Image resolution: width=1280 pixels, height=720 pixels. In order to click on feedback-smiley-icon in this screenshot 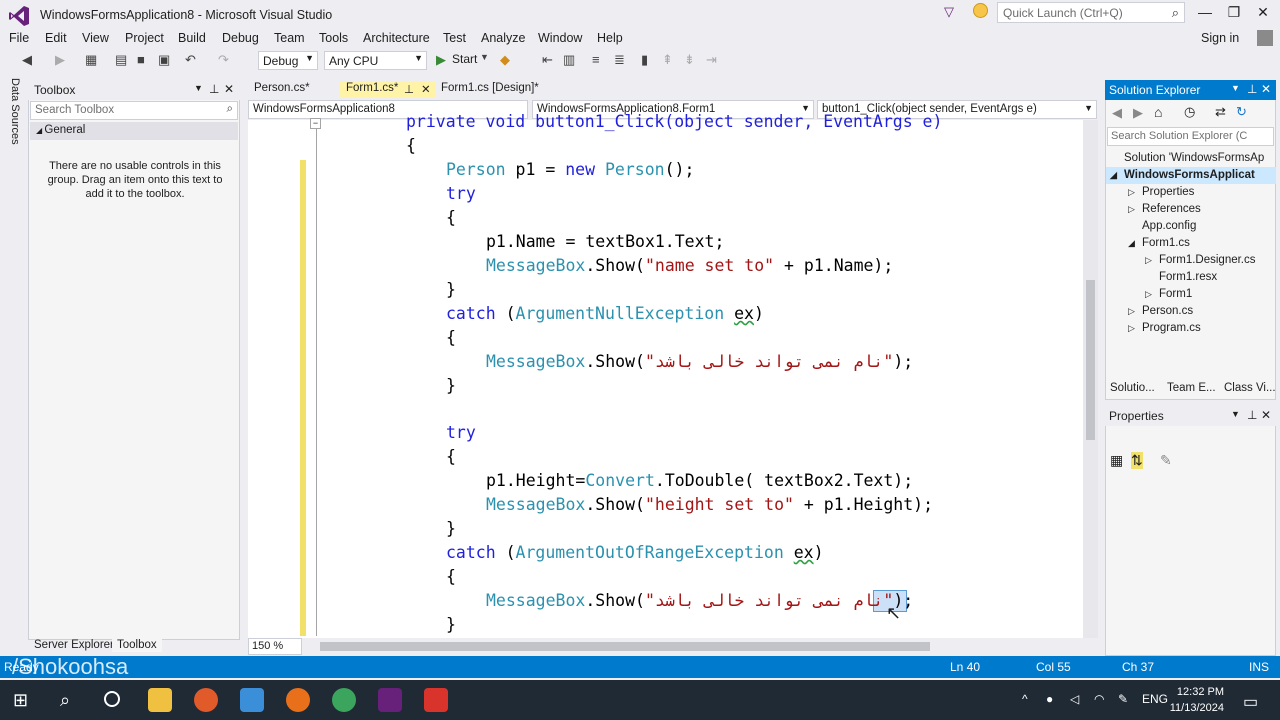, I will do `click(980, 10)`.